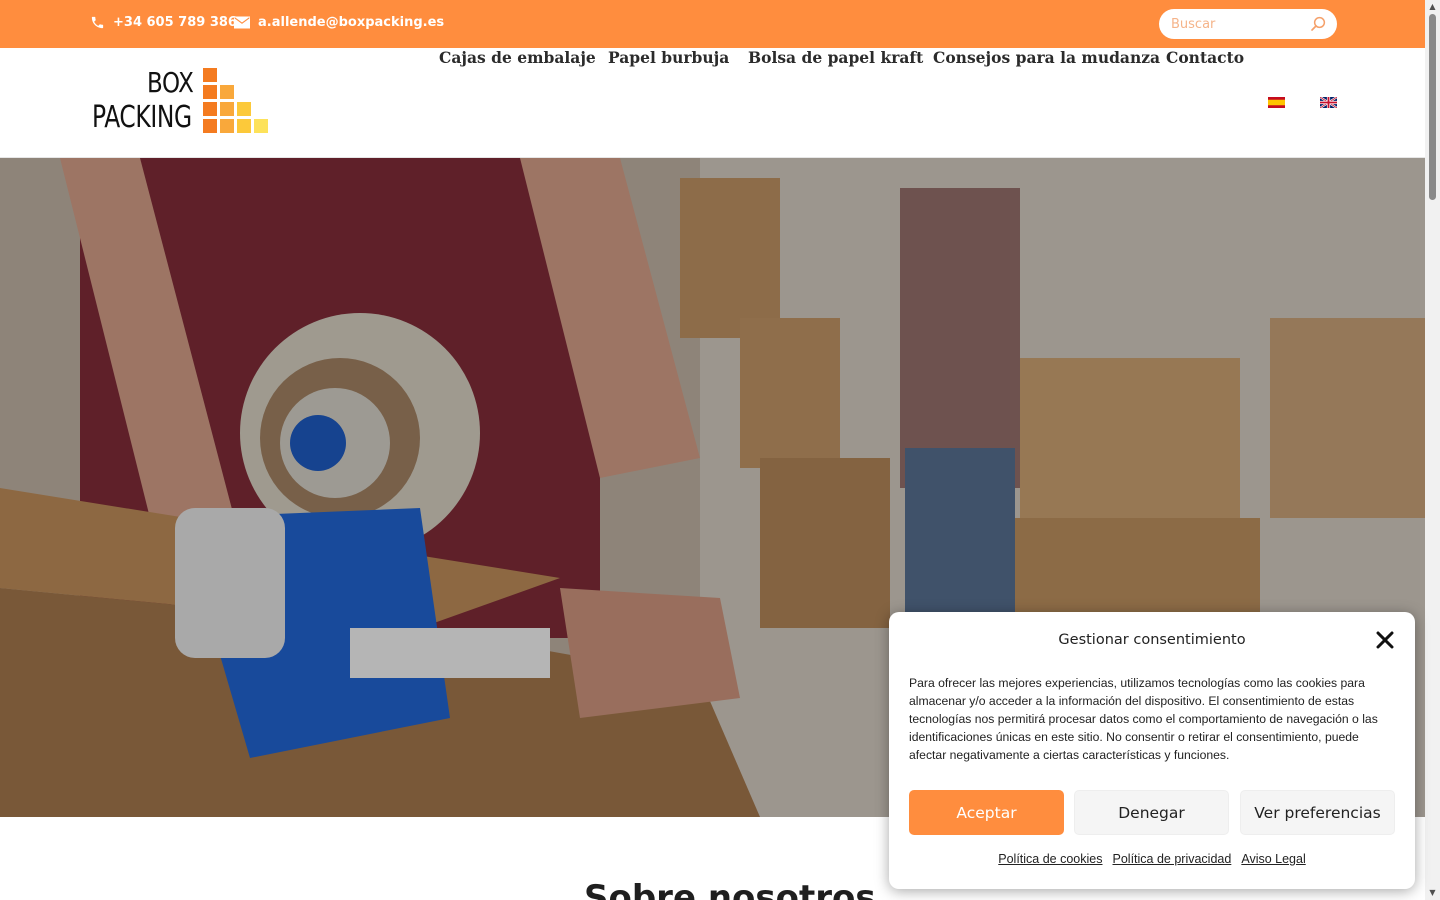  I want to click on flag-spain-icon, so click(1276, 102).